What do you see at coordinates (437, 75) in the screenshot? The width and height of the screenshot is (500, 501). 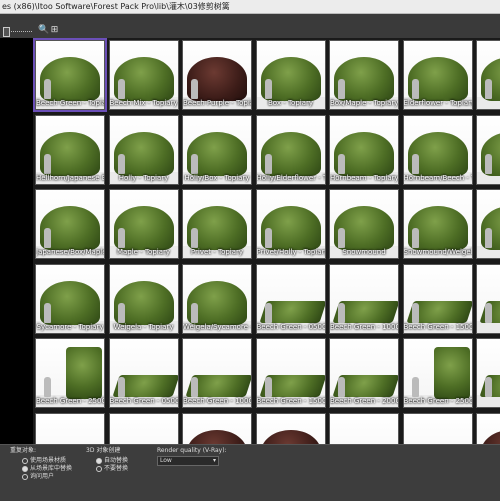 I see `library-thumbnail: Elderflower - Topiary` at bounding box center [437, 75].